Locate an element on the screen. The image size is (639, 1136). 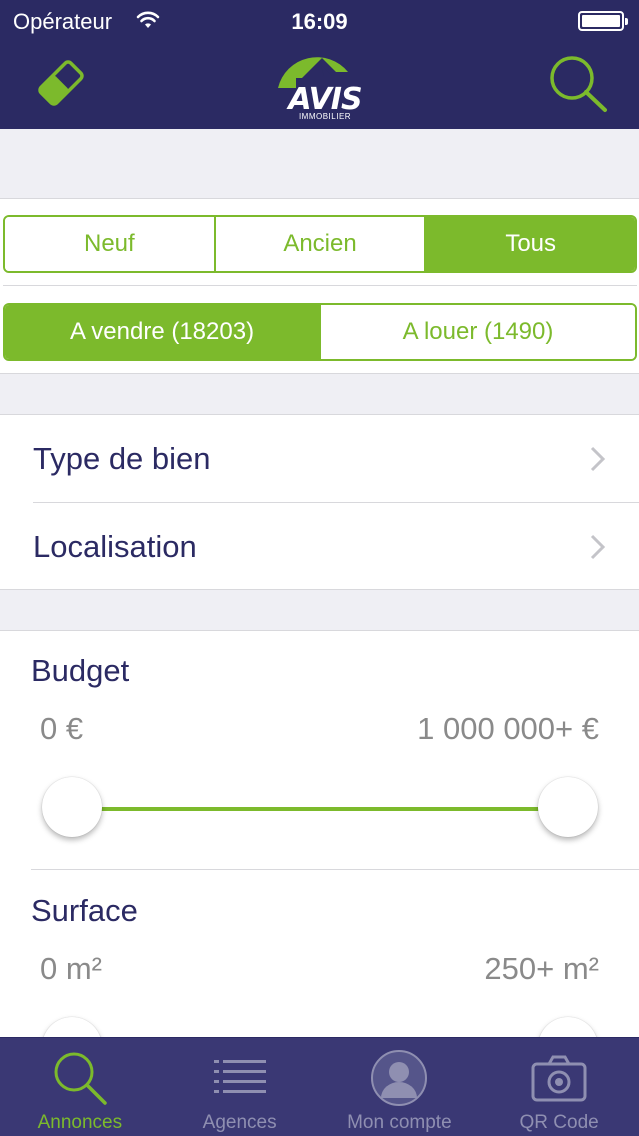
budget-slider-track is located at coordinates (320, 809).